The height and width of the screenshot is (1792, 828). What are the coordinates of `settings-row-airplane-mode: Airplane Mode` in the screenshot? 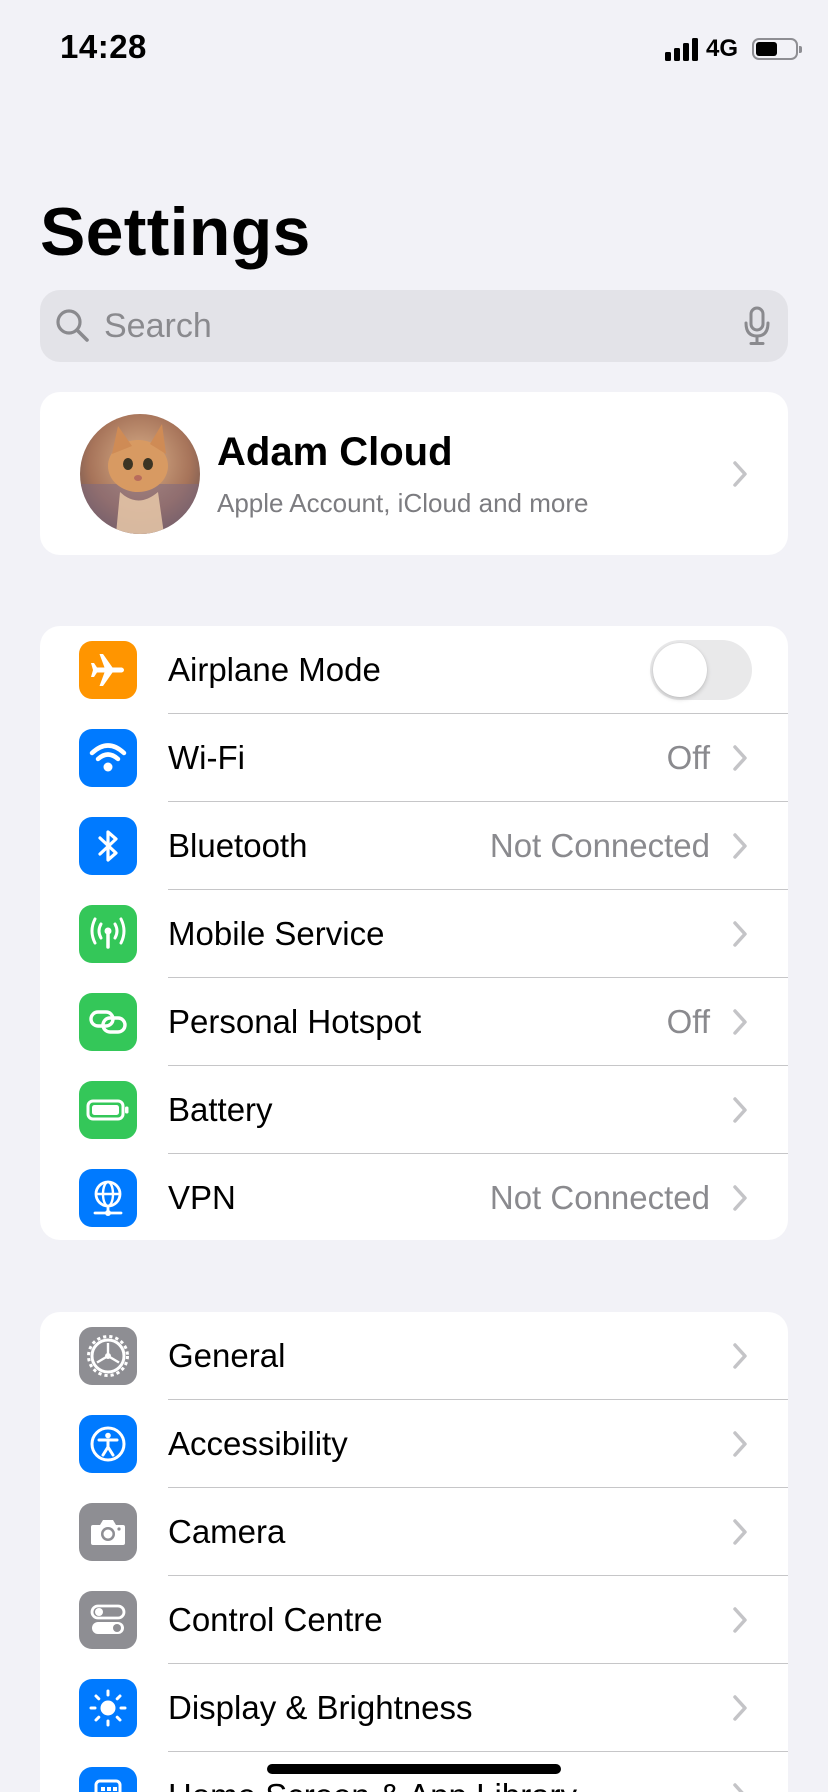 It's located at (414, 670).